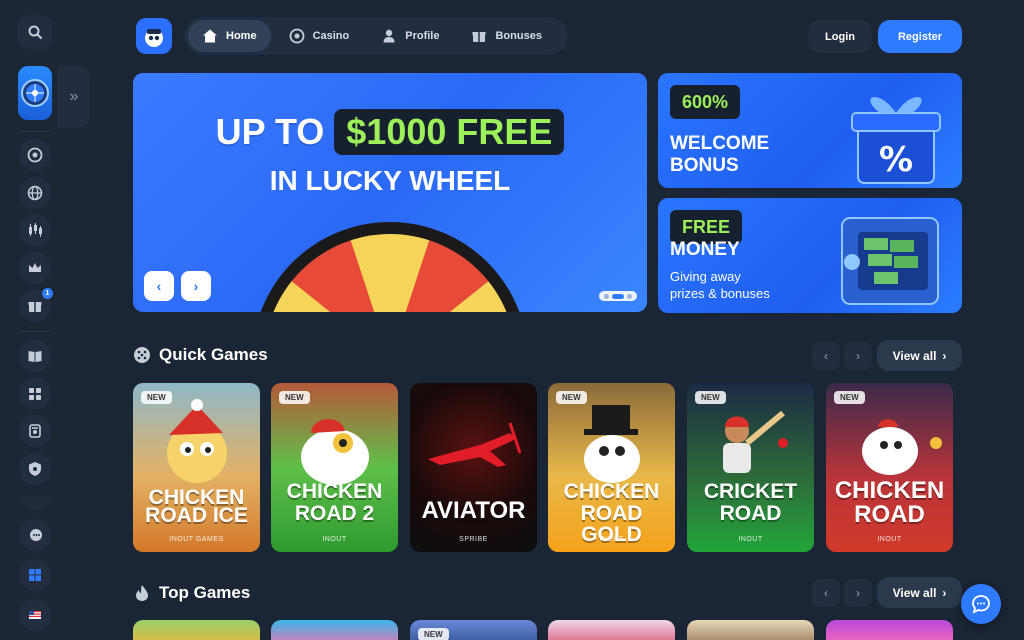 This screenshot has width=1024, height=640. I want to click on hero-pagination, so click(618, 296).